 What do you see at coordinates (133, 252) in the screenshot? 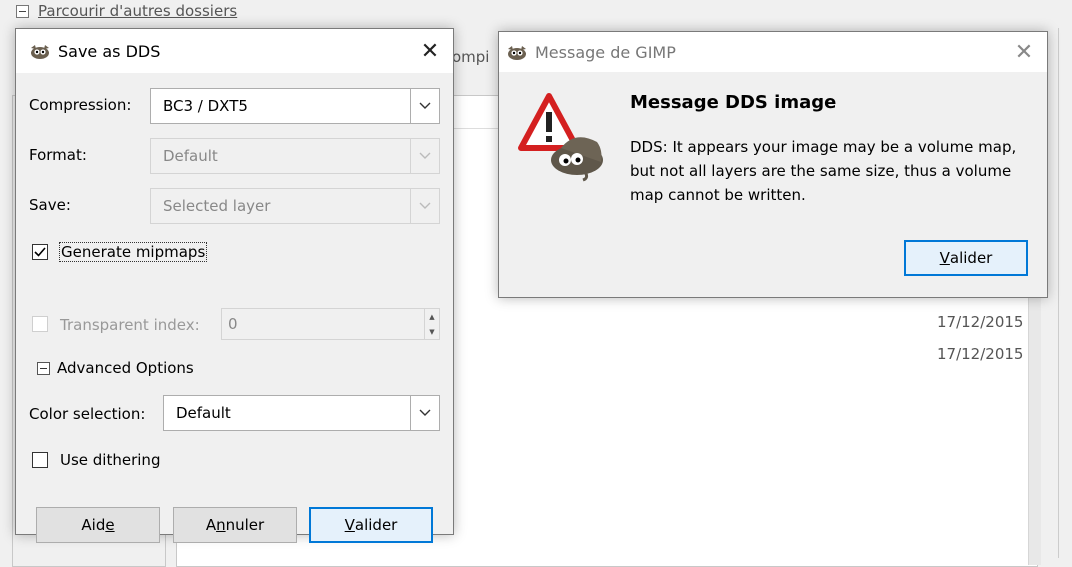
I see `generate-mipmaps-label: Generate mipmaps` at bounding box center [133, 252].